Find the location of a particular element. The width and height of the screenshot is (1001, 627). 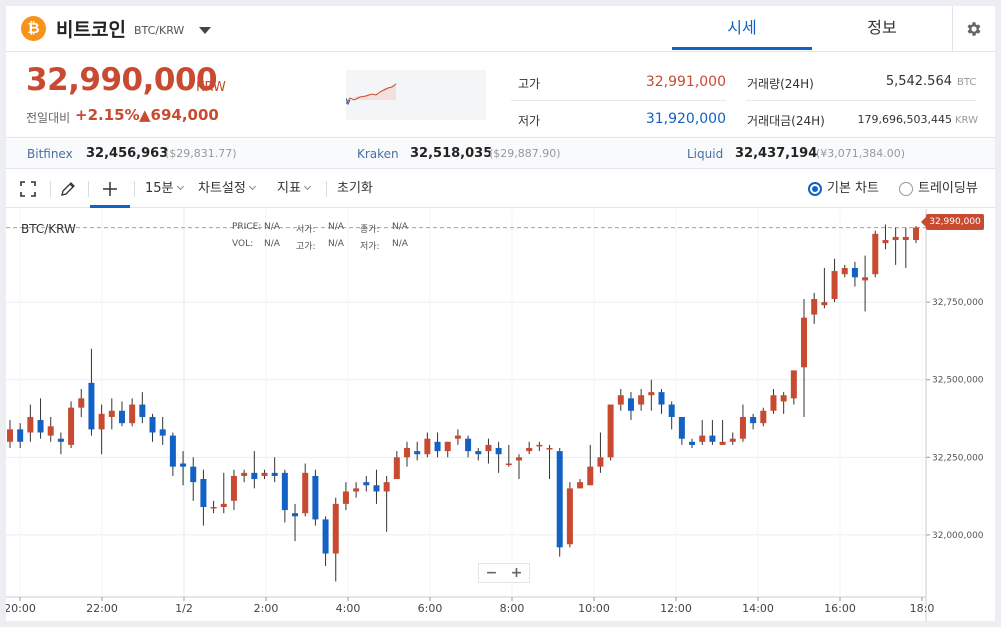

legend-vol-value: N/A is located at coordinates (272, 244).